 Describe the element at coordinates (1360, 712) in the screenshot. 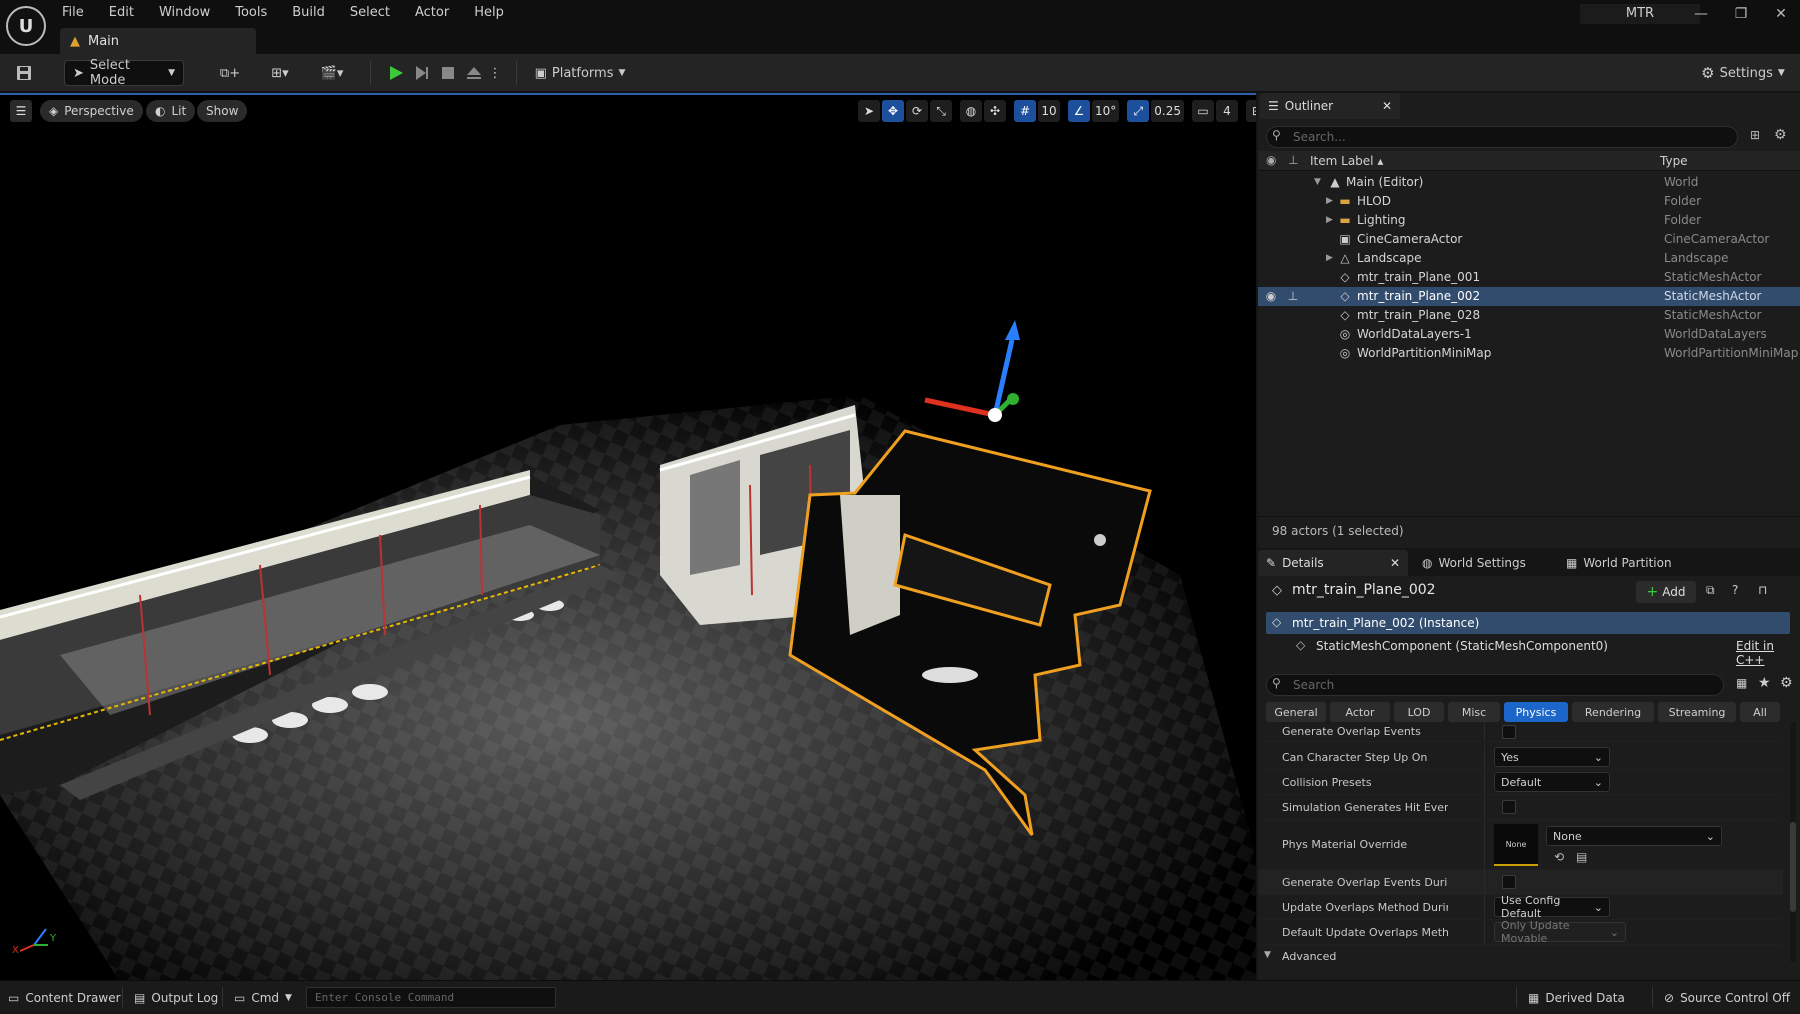

I see `filter-actor: Actor` at that location.